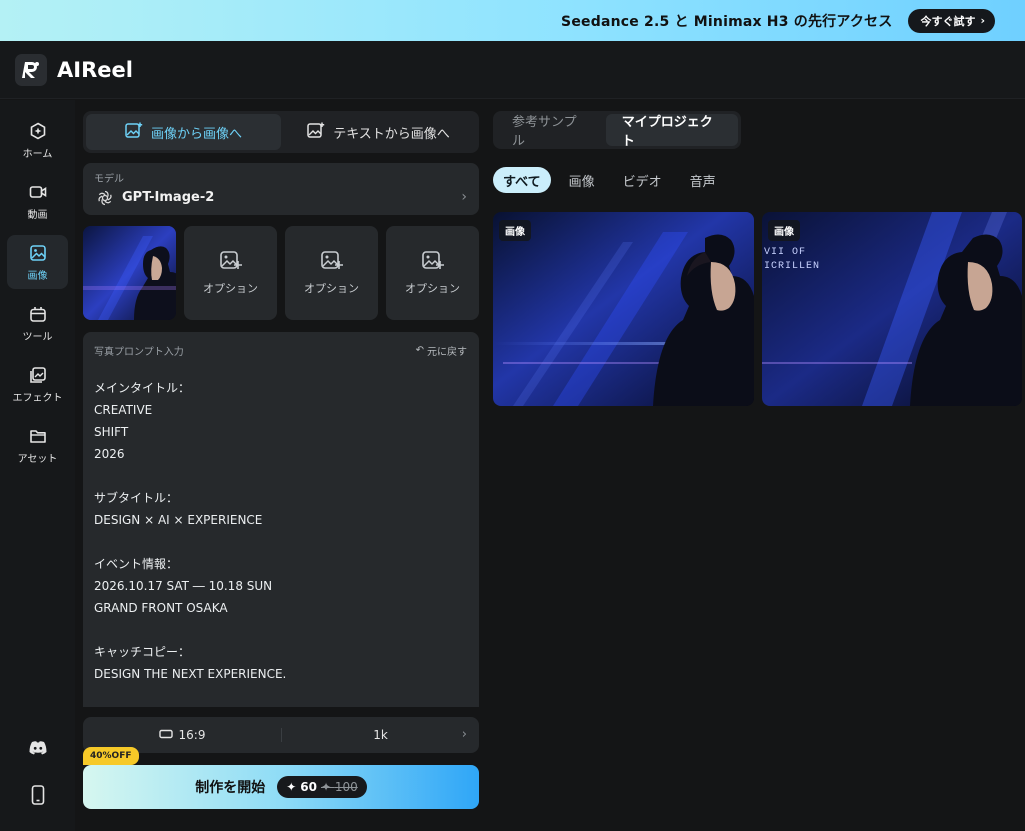  I want to click on resolution-selector: 1k, so click(380, 735).